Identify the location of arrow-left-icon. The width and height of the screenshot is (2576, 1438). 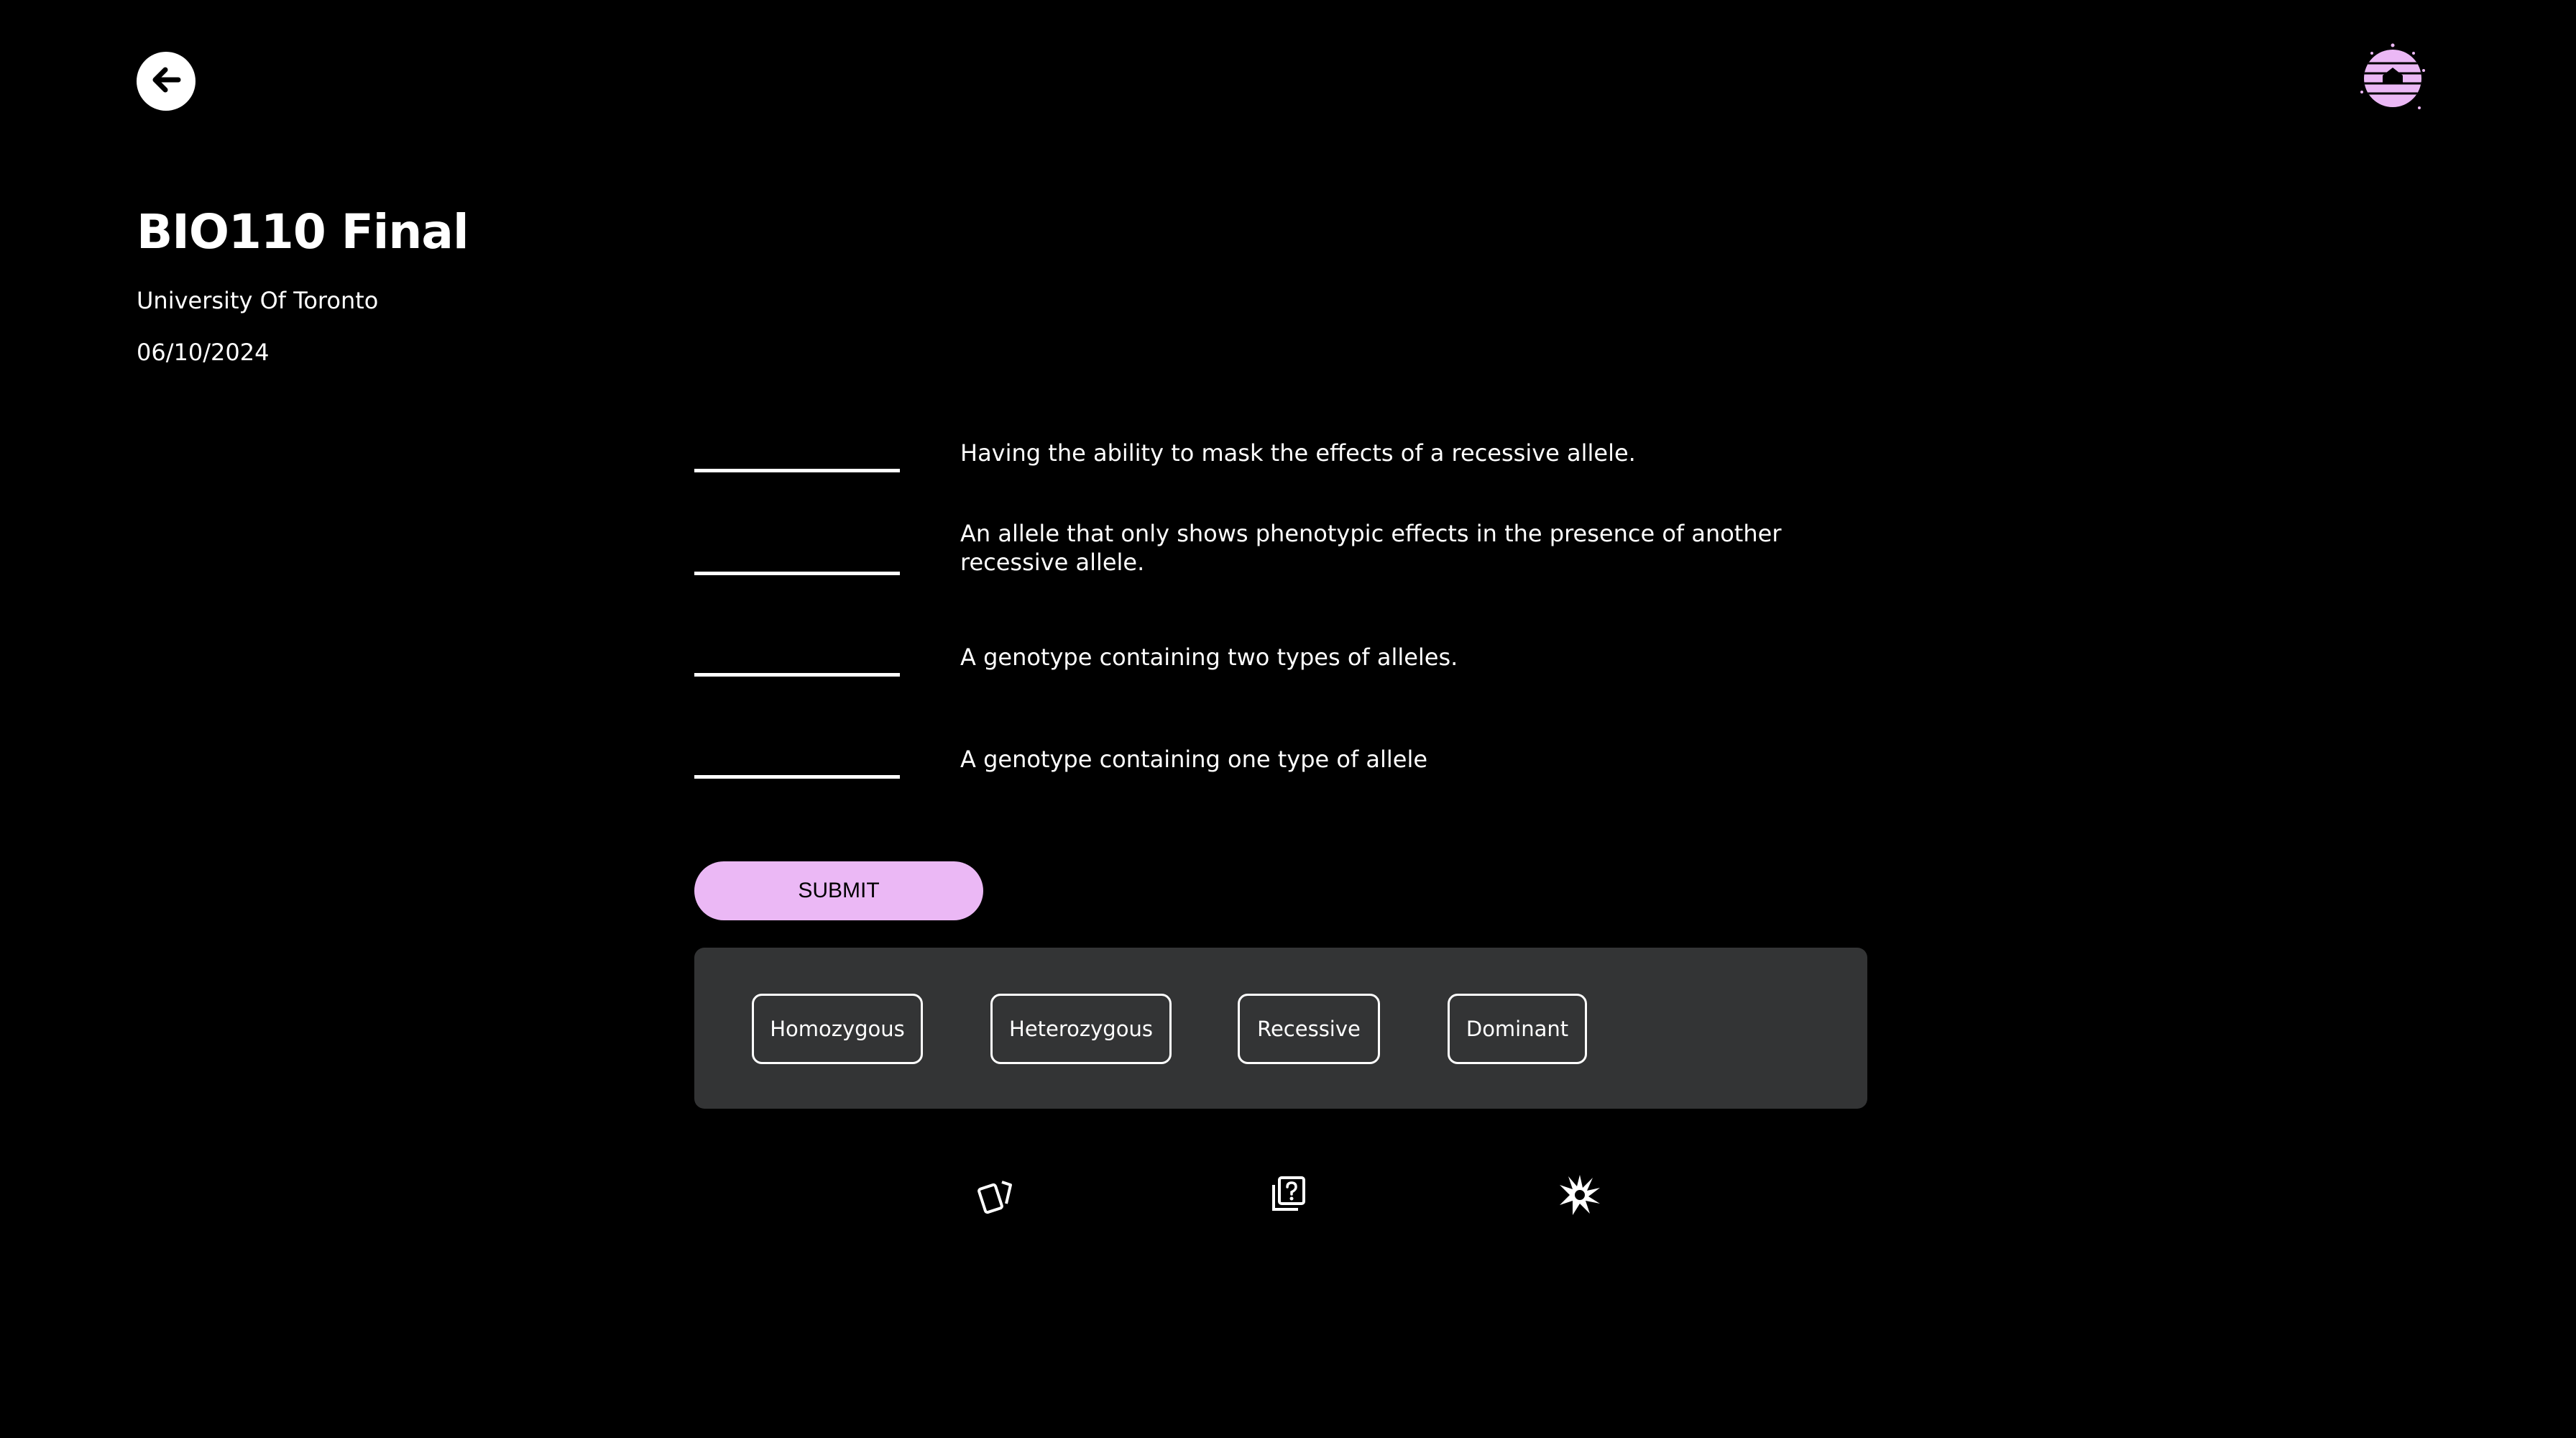
(166, 81).